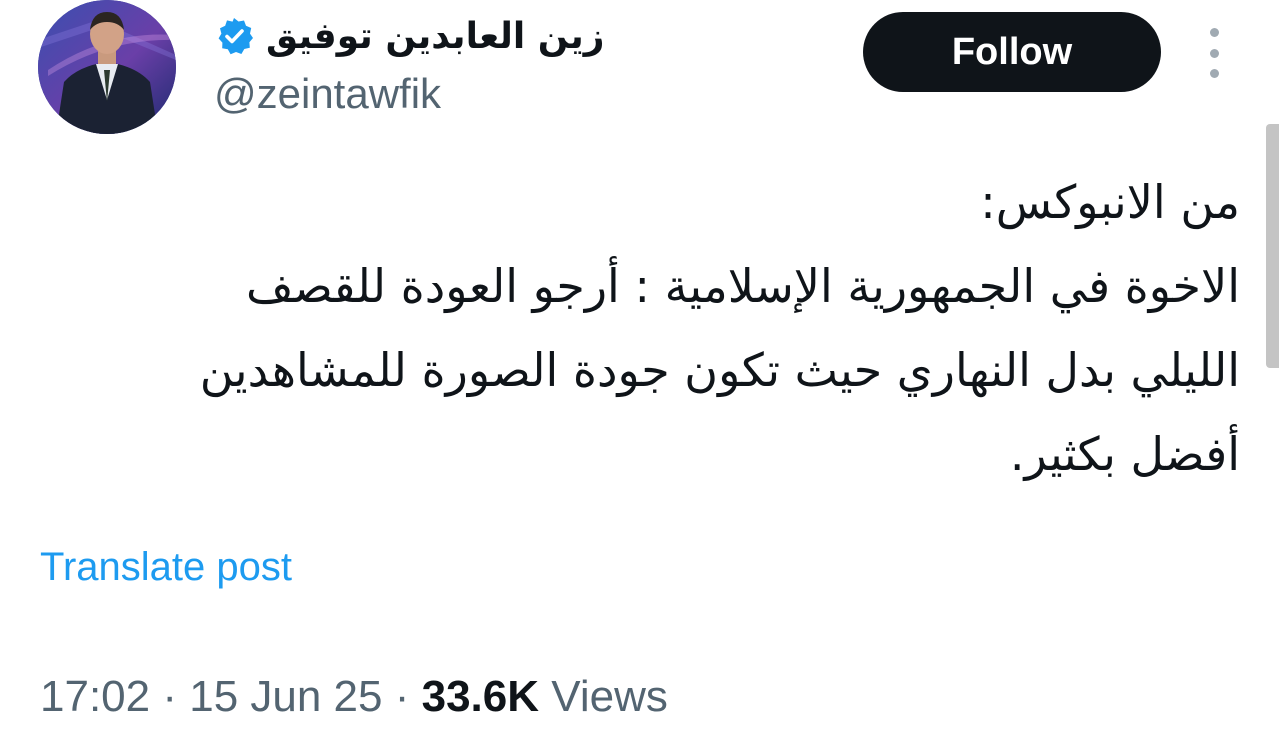 Image resolution: width=1279 pixels, height=733 pixels. I want to click on avatar, so click(107, 67).